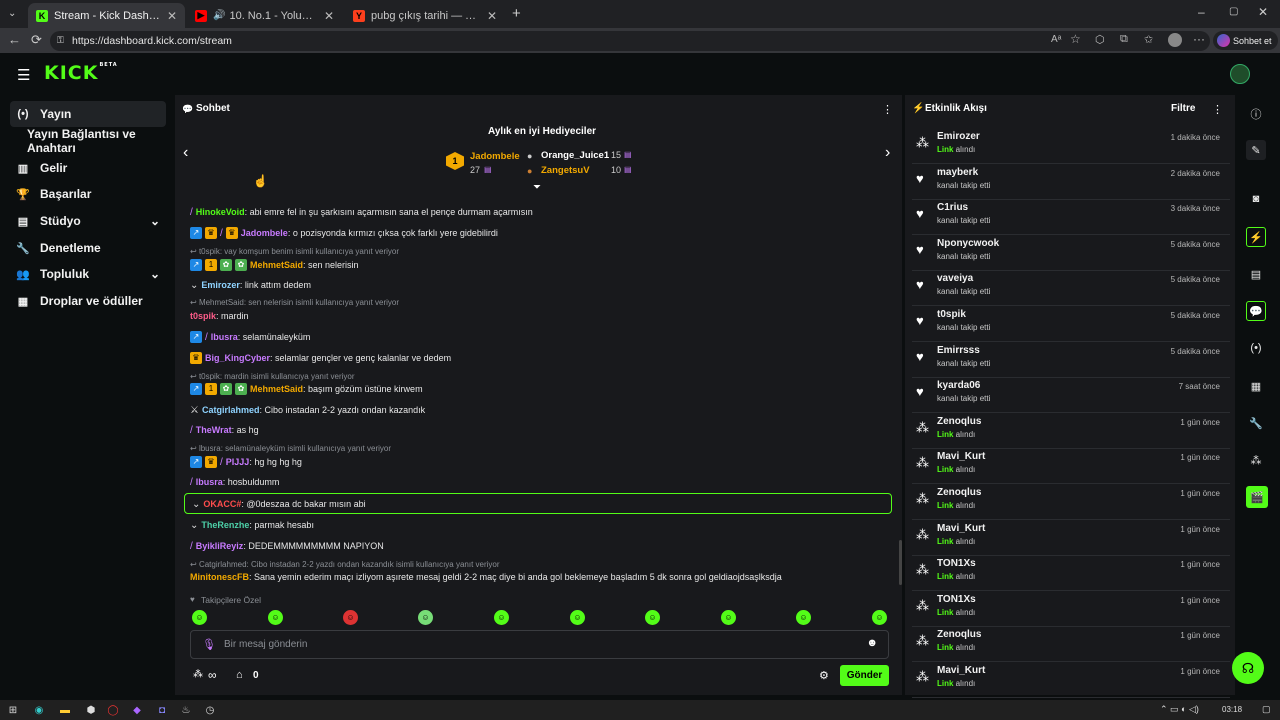 This screenshot has width=1280, height=720. I want to click on extensions-icon: ⬡, so click(1100, 39).